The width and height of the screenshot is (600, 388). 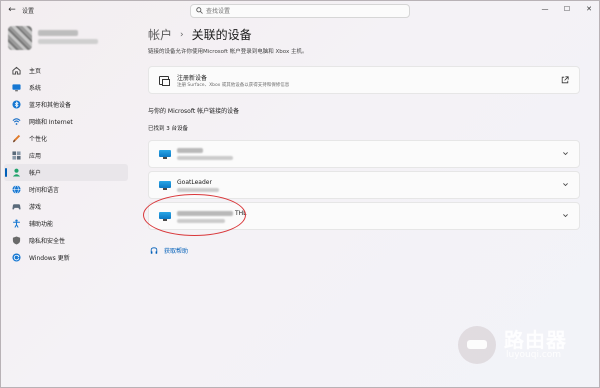 What do you see at coordinates (16, 240) in the screenshot?
I see `privacy-icon` at bounding box center [16, 240].